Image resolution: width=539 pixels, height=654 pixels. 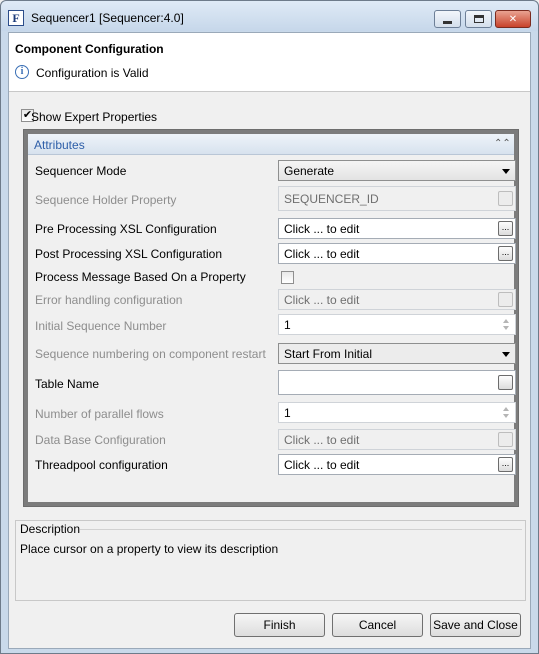 I want to click on minimize-button, so click(x=447, y=19).